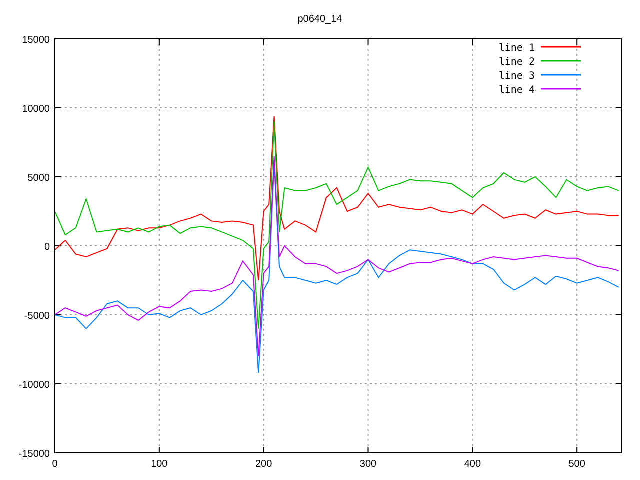  Describe the element at coordinates (36, 40) in the screenshot. I see `axis-tick-label: 15000` at that location.